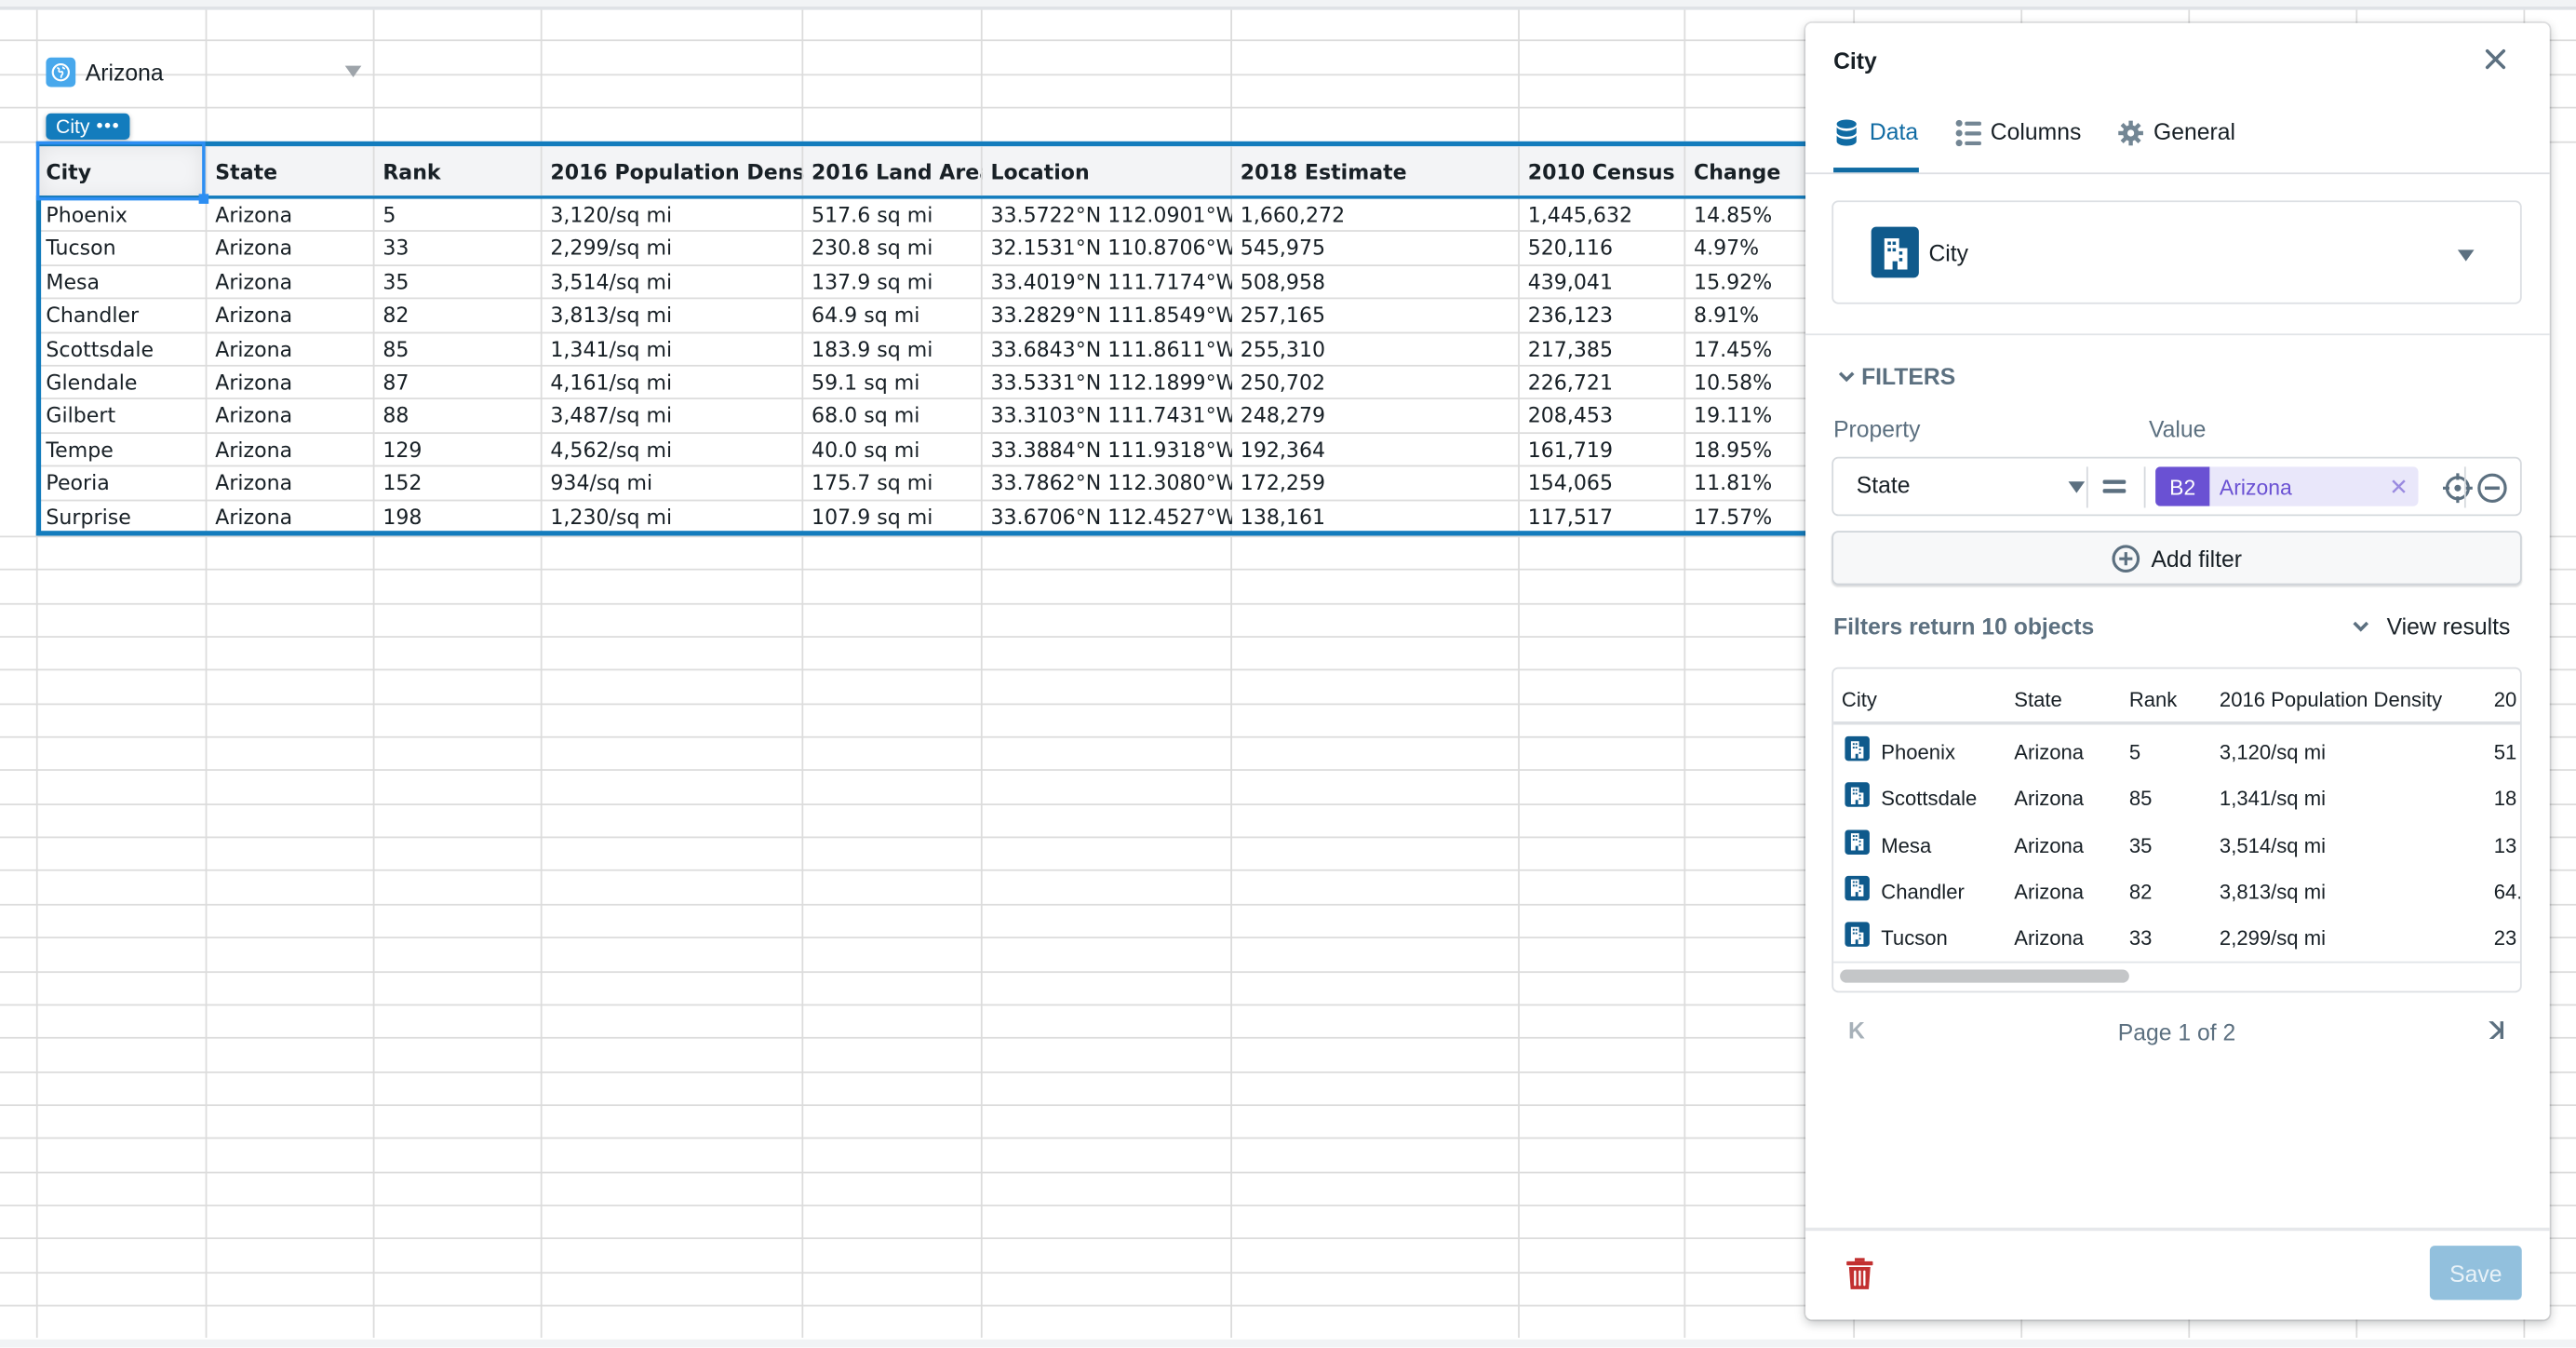 This screenshot has width=2576, height=1348. What do you see at coordinates (2176, 144) in the screenshot?
I see `tab-general: General` at bounding box center [2176, 144].